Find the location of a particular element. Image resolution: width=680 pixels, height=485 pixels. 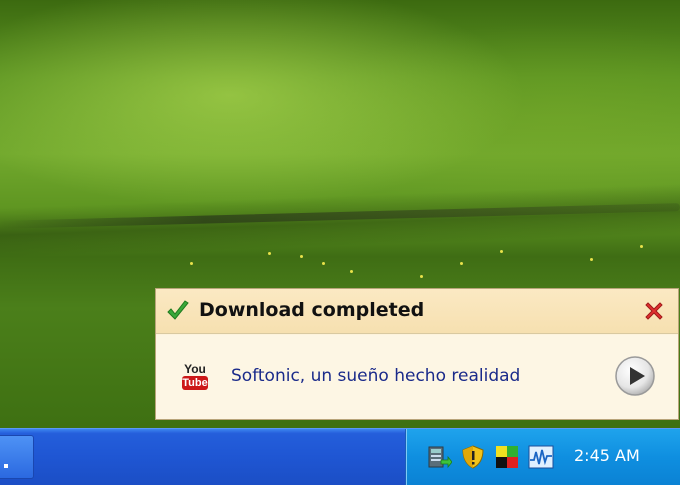

download-manager-icon is located at coordinates (439, 457).